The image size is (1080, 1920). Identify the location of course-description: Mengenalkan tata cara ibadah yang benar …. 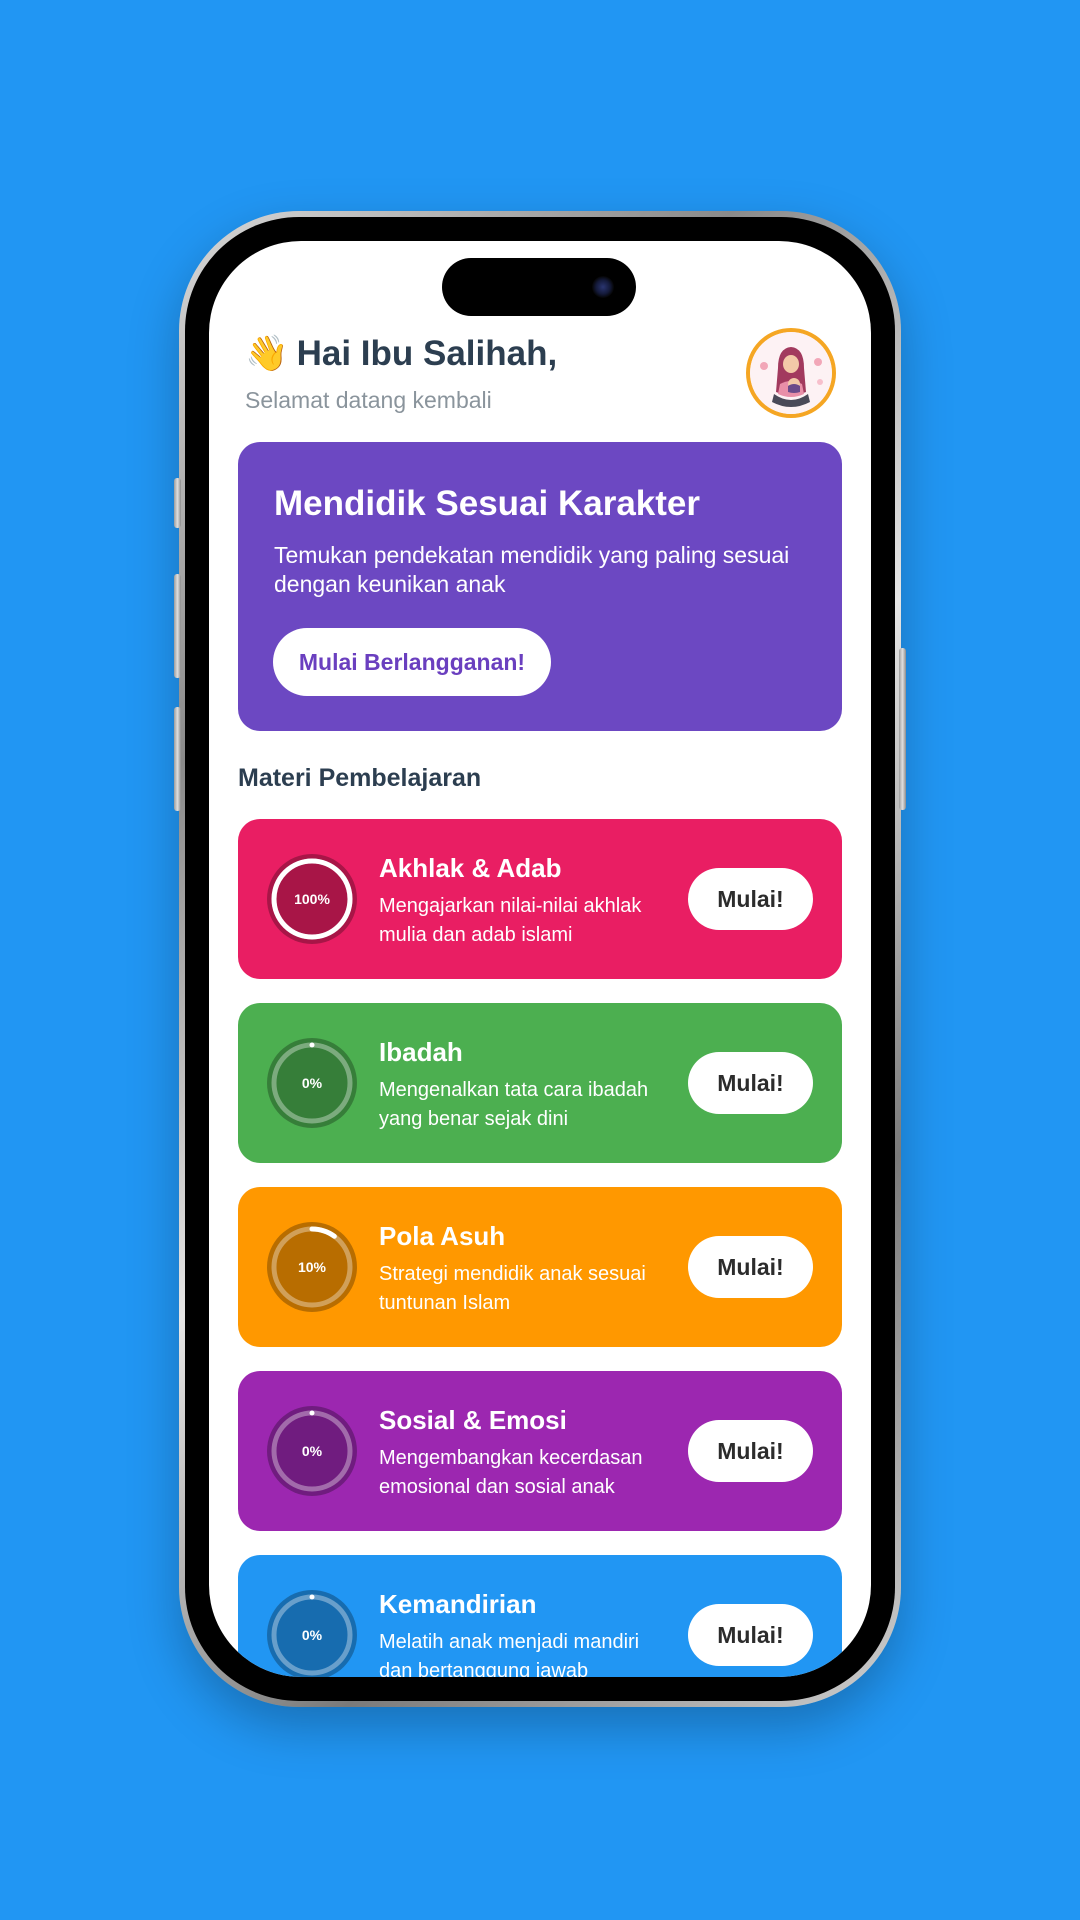
(514, 1104).